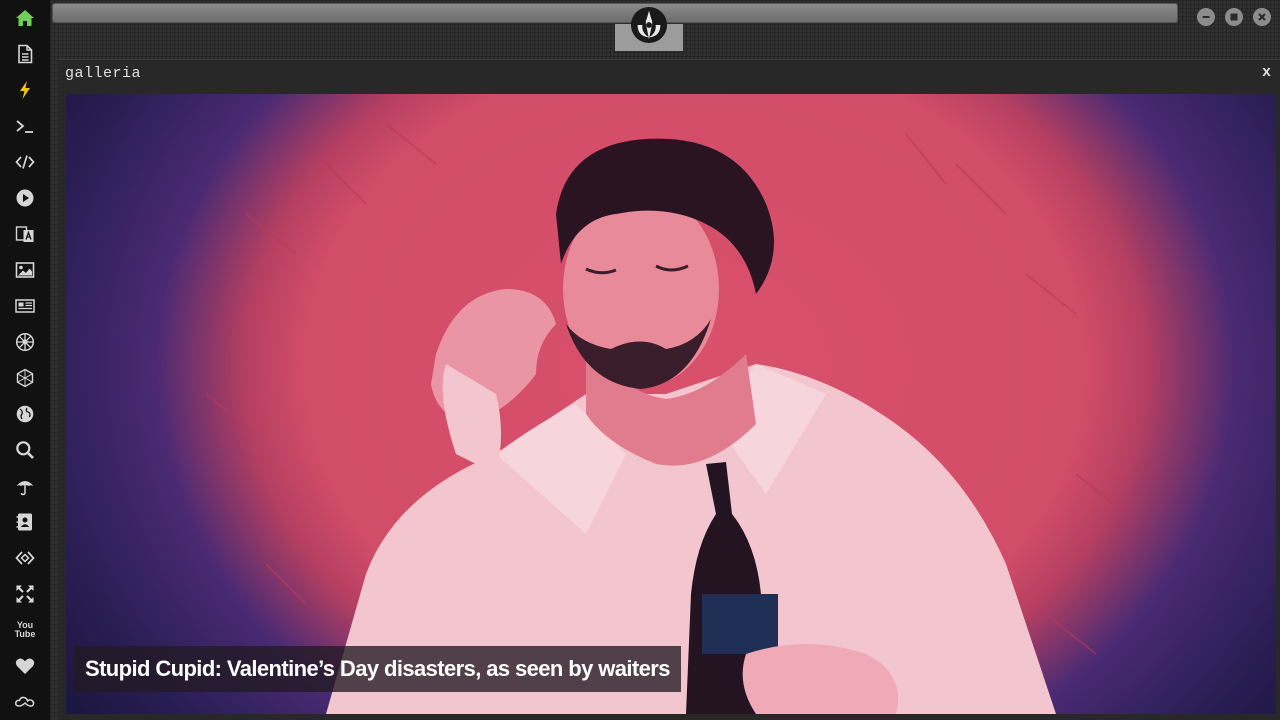 This screenshot has height=720, width=1280. I want to click on hexagon-network-icon, so click(25, 378).